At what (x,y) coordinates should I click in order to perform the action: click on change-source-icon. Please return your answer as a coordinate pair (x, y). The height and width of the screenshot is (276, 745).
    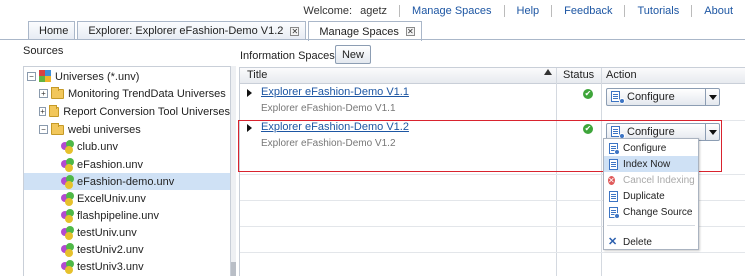
    Looking at the image, I should click on (614, 212).